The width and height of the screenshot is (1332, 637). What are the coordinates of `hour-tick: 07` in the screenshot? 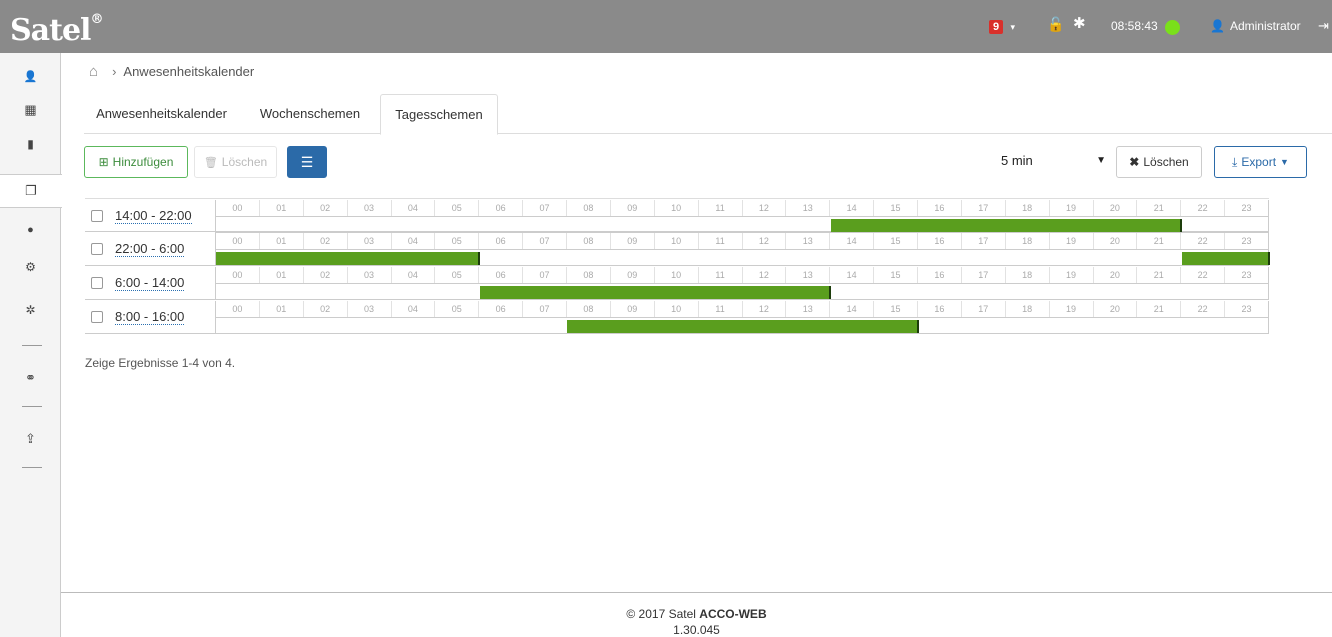 It's located at (545, 208).